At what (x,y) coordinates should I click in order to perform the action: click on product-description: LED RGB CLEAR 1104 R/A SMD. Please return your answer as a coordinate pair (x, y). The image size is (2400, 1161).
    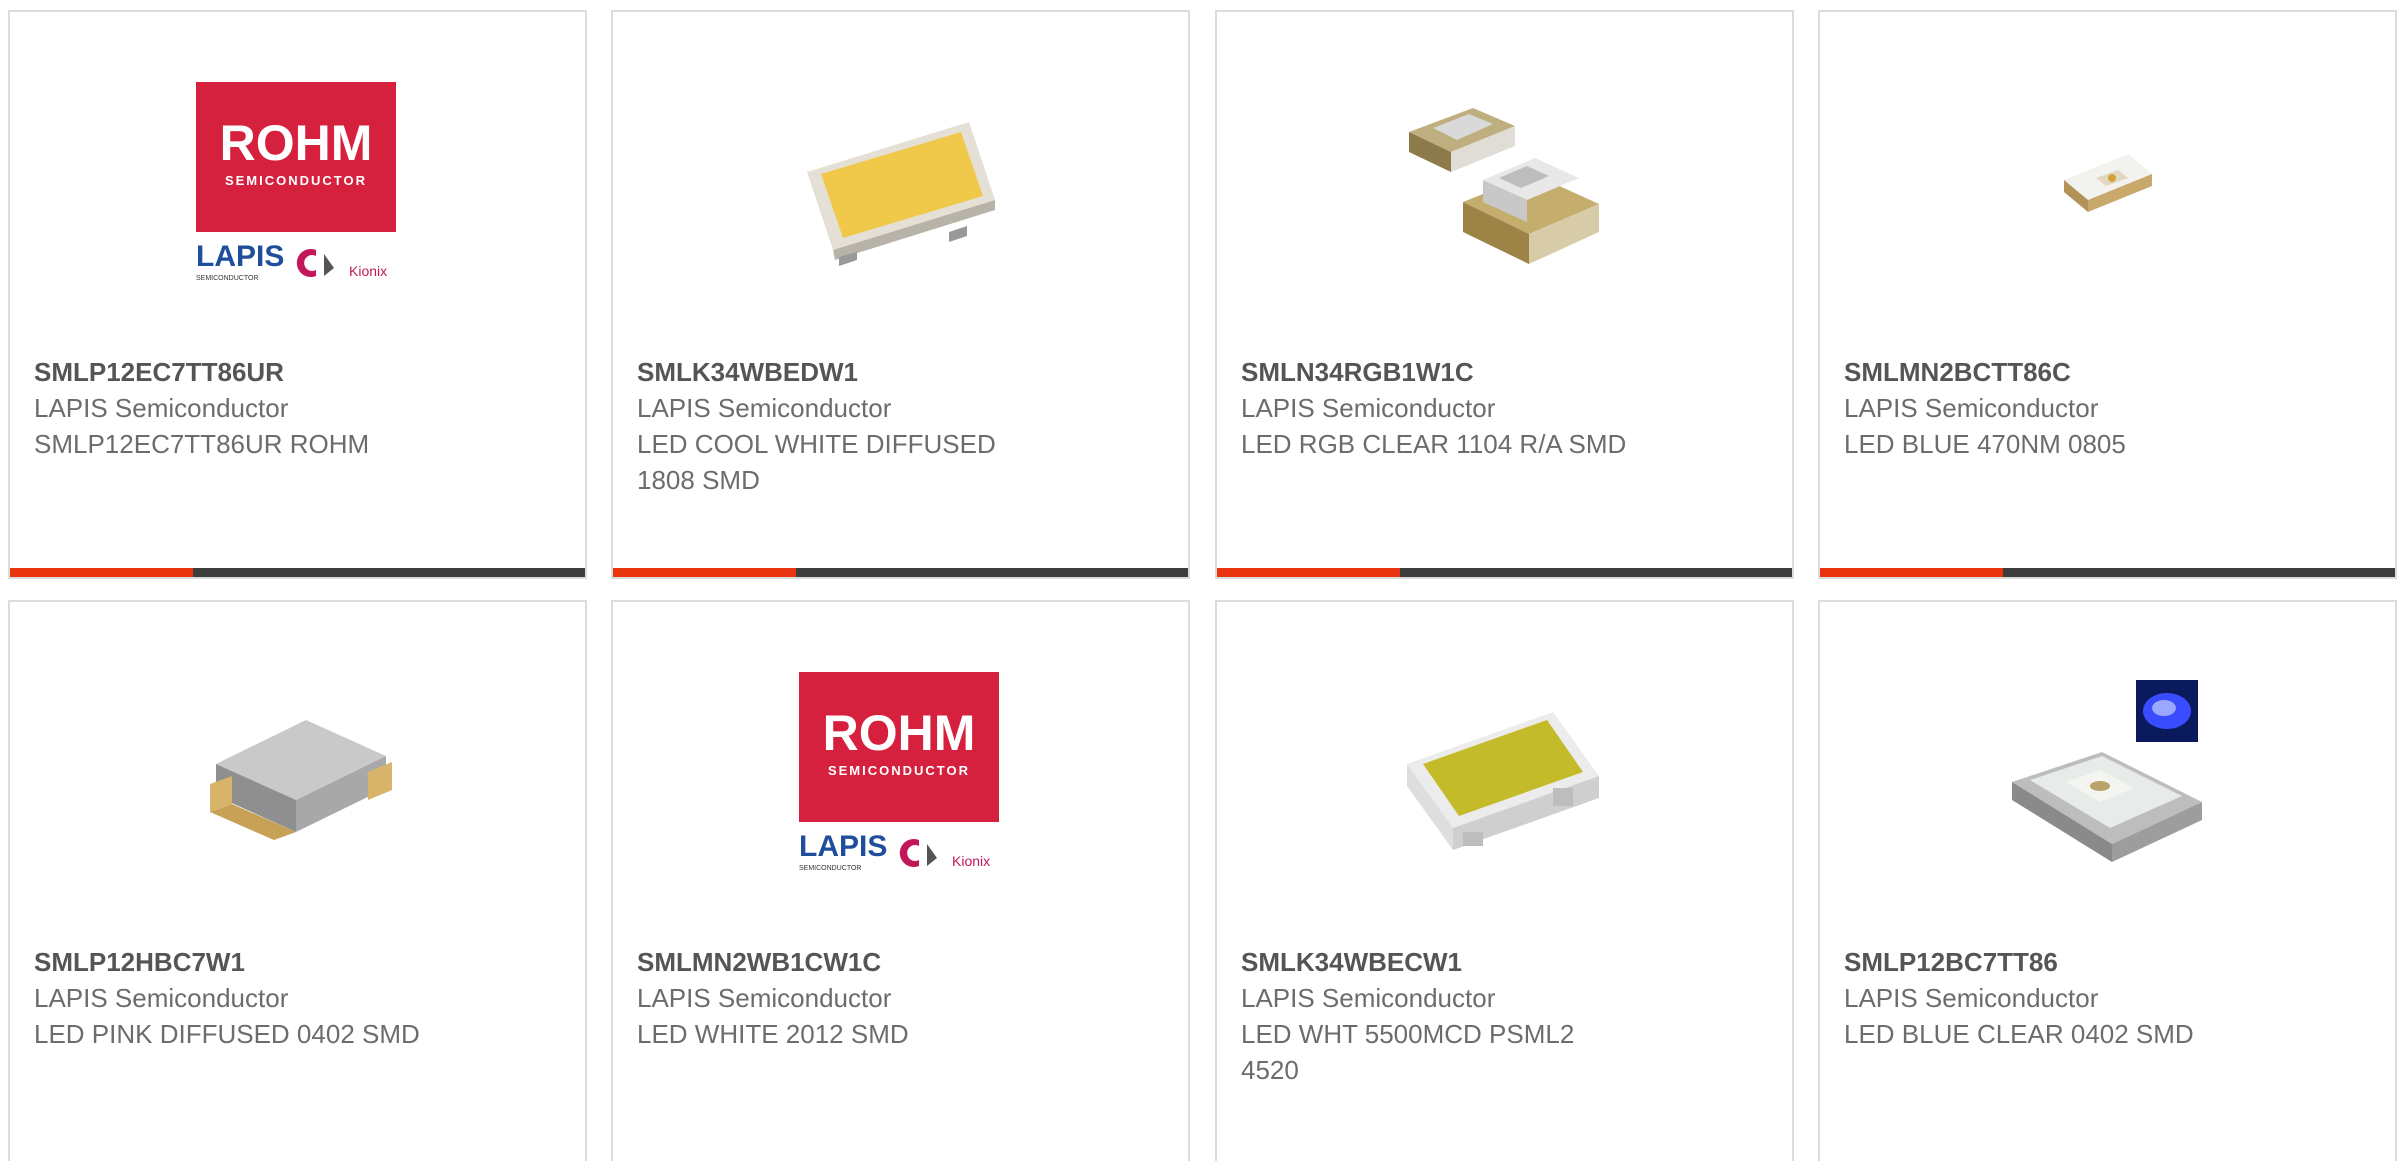
    Looking at the image, I should click on (1434, 444).